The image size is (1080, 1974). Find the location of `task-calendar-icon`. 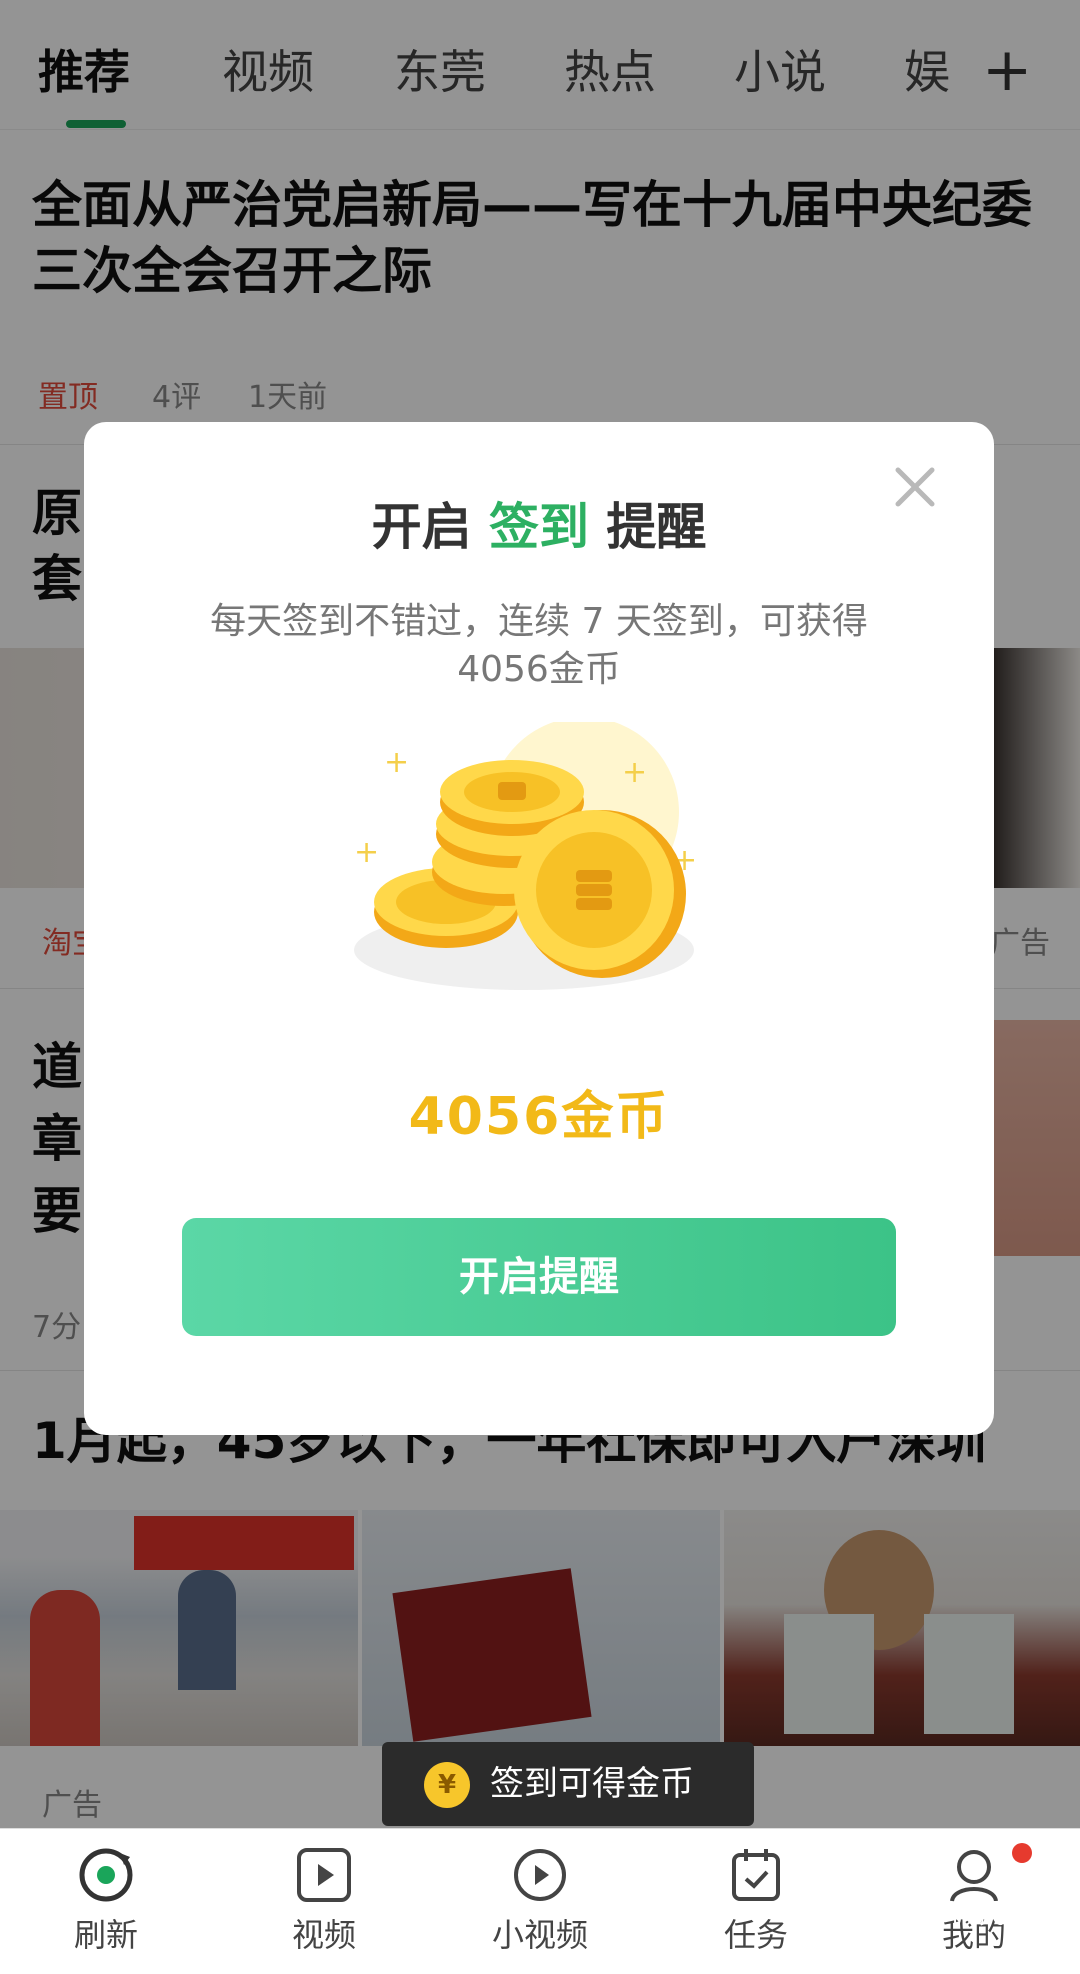

task-calendar-icon is located at coordinates (756, 1875).